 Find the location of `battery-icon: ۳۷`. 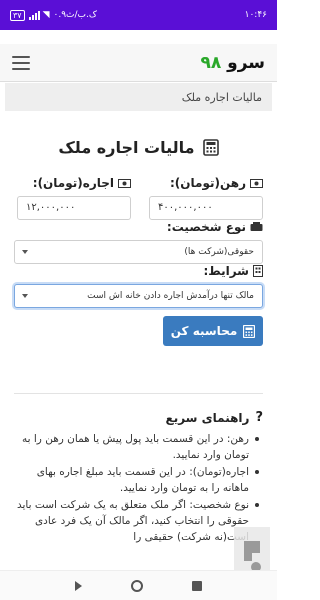

battery-icon: ۳۷ is located at coordinates (17, 15).